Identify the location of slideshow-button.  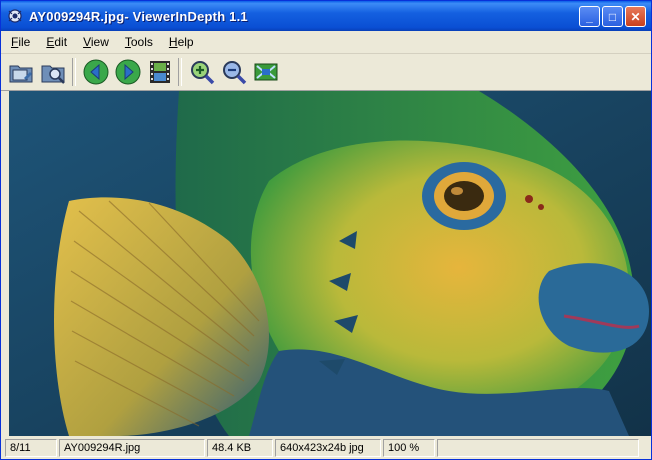
(160, 72).